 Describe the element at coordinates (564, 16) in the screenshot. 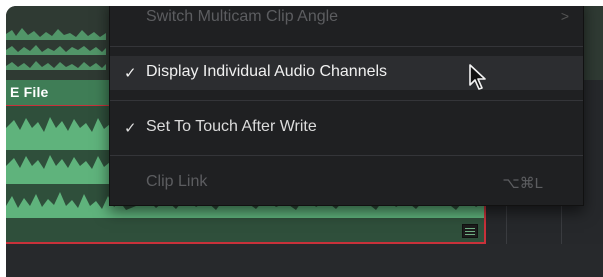

I see `submenu-chevron-icon: >` at that location.